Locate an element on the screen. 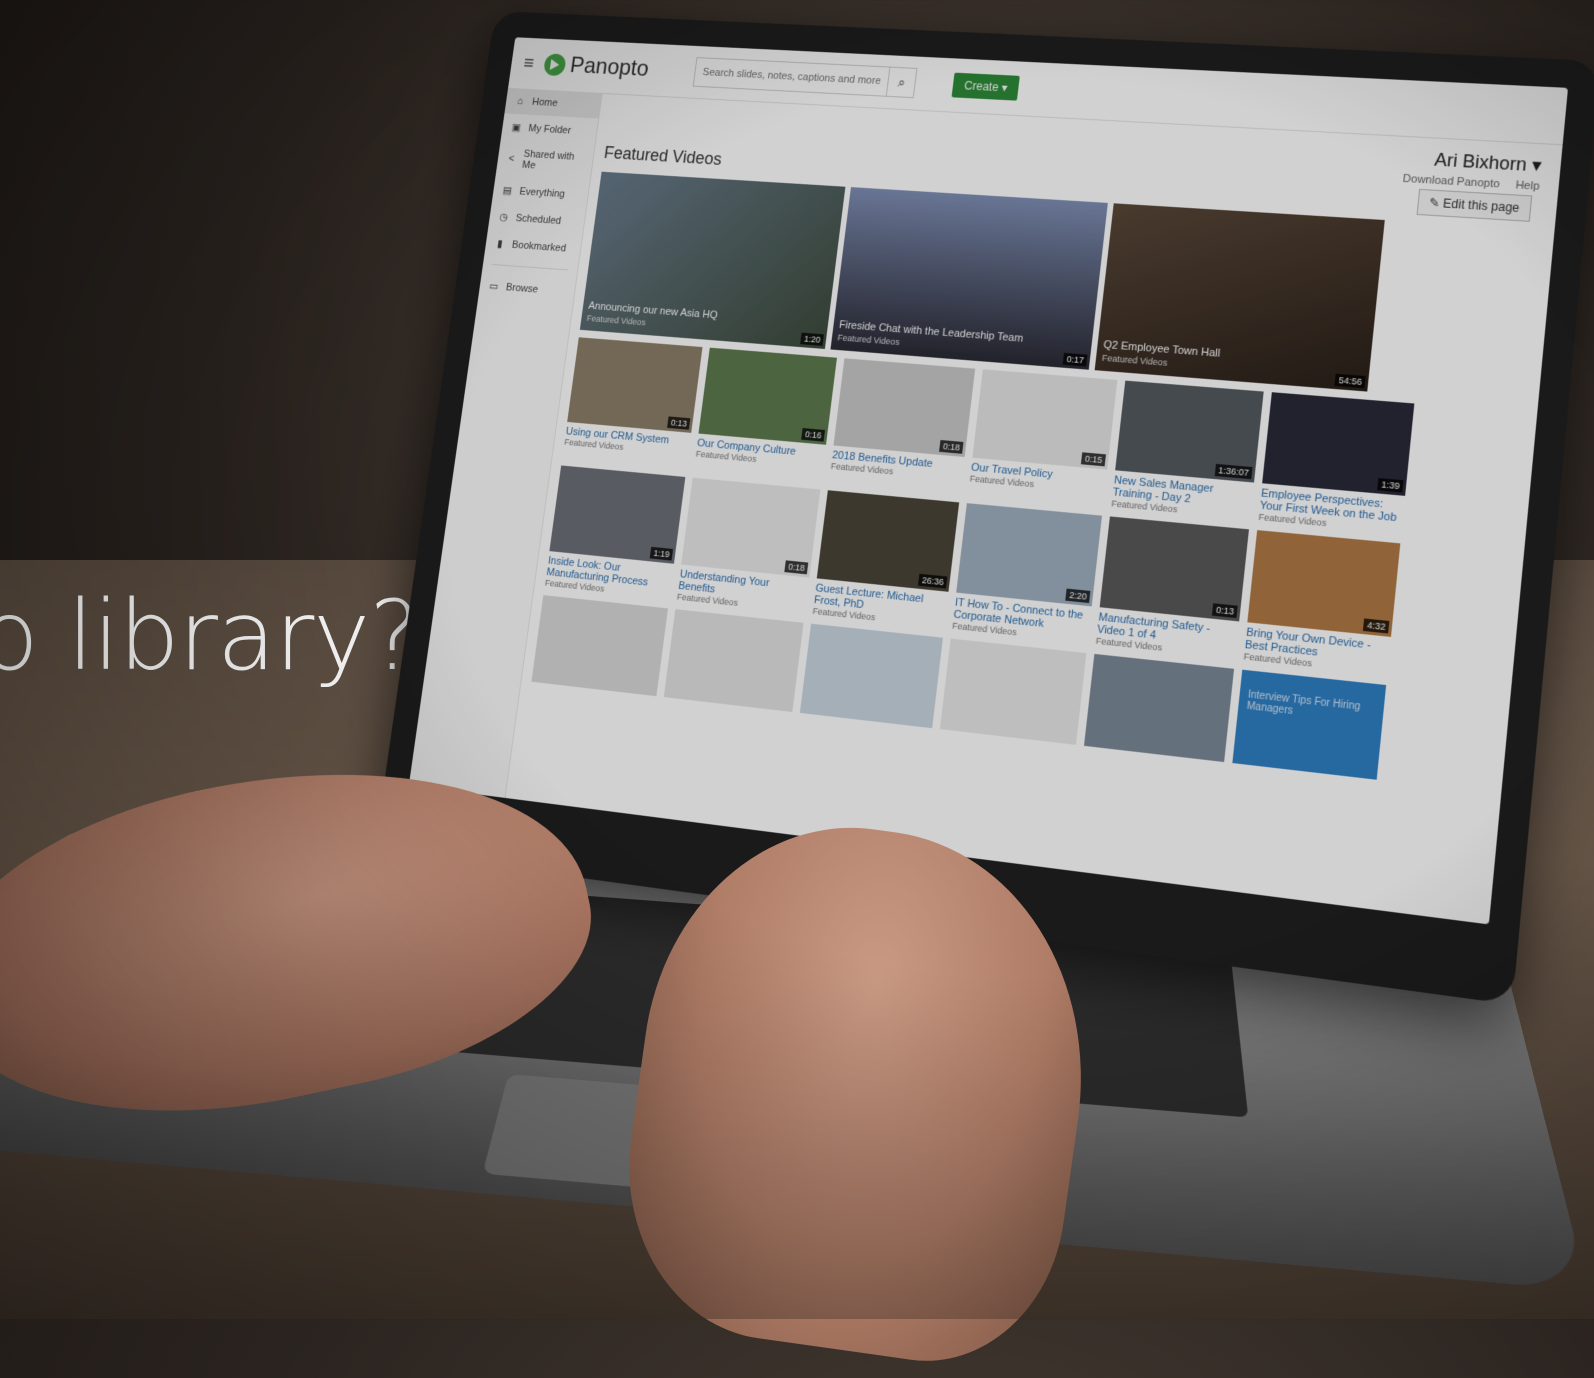 This screenshot has width=1594, height=1378. bookmark-icon: ▮ is located at coordinates (500, 244).